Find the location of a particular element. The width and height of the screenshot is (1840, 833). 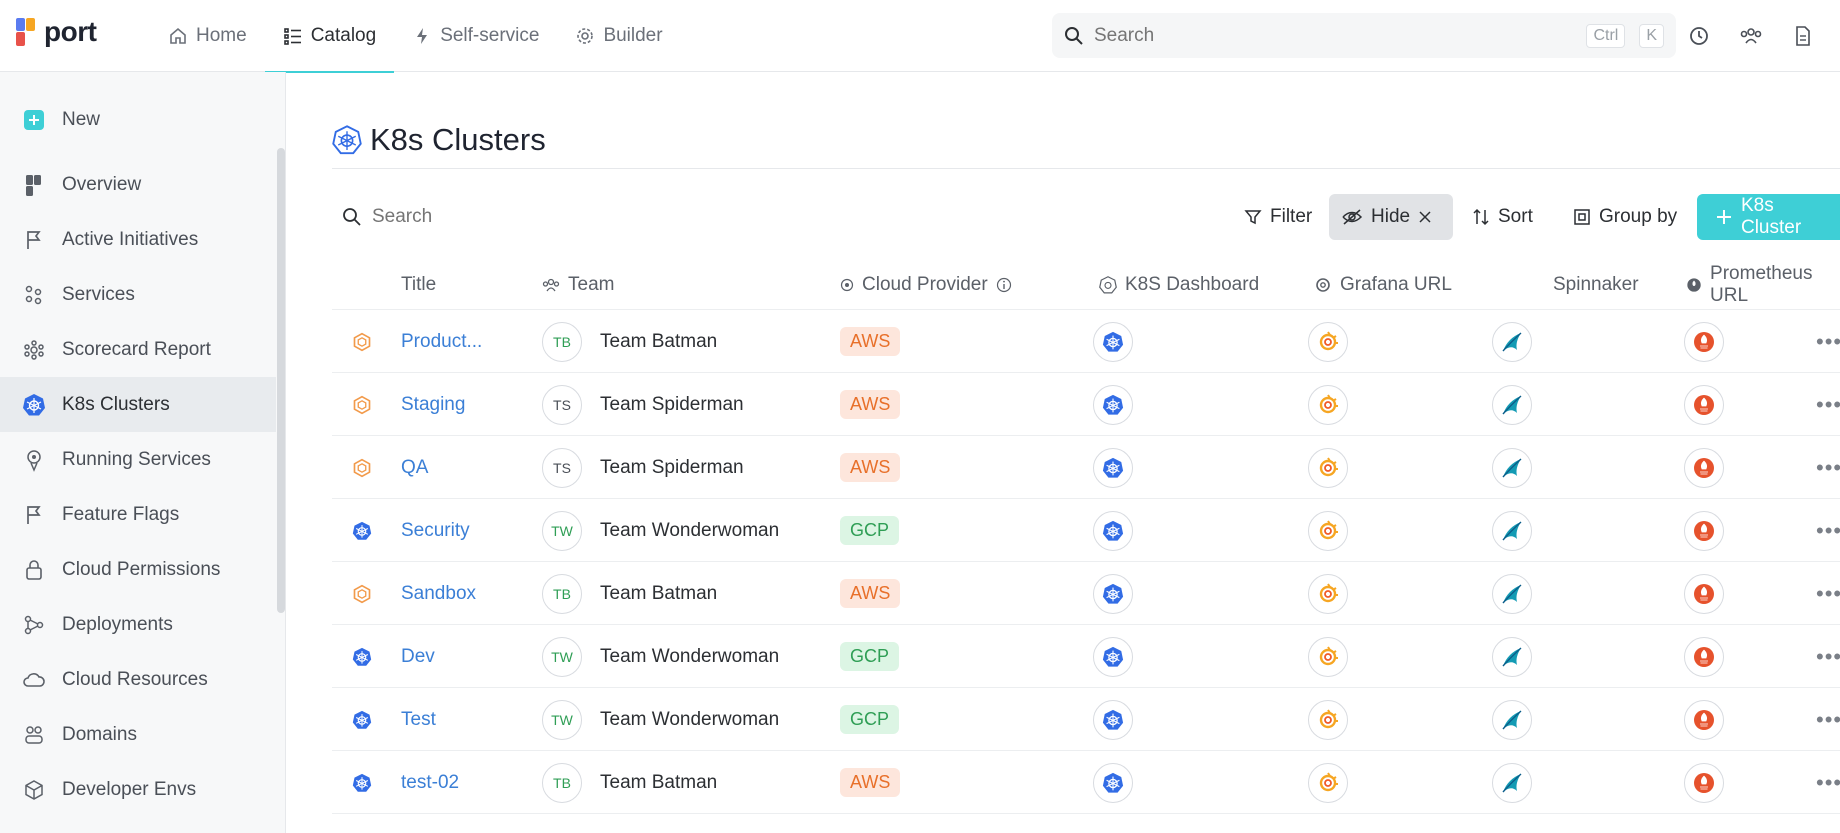

column-header-cloud-provider: Cloud Provider is located at coordinates (926, 285).